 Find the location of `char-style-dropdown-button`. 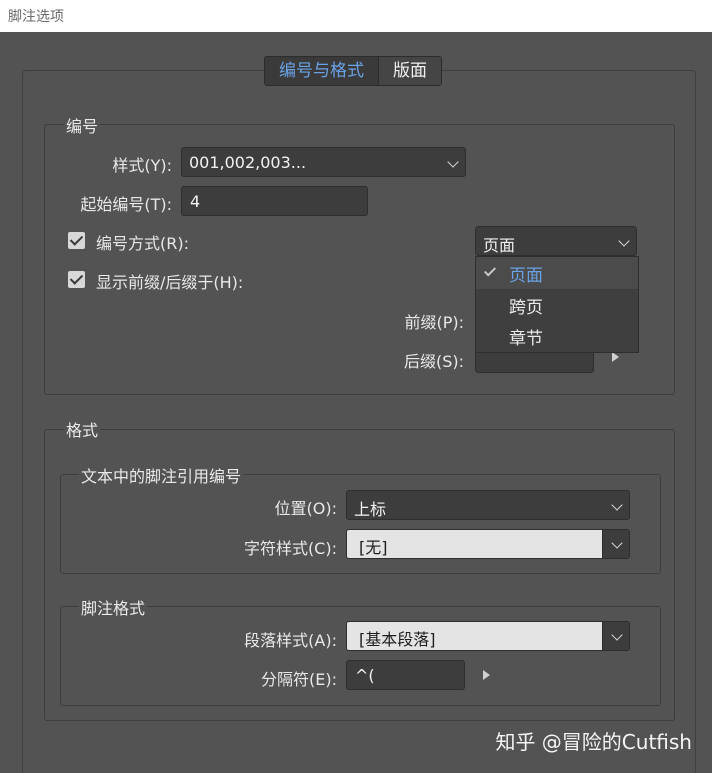

char-style-dropdown-button is located at coordinates (615, 544).